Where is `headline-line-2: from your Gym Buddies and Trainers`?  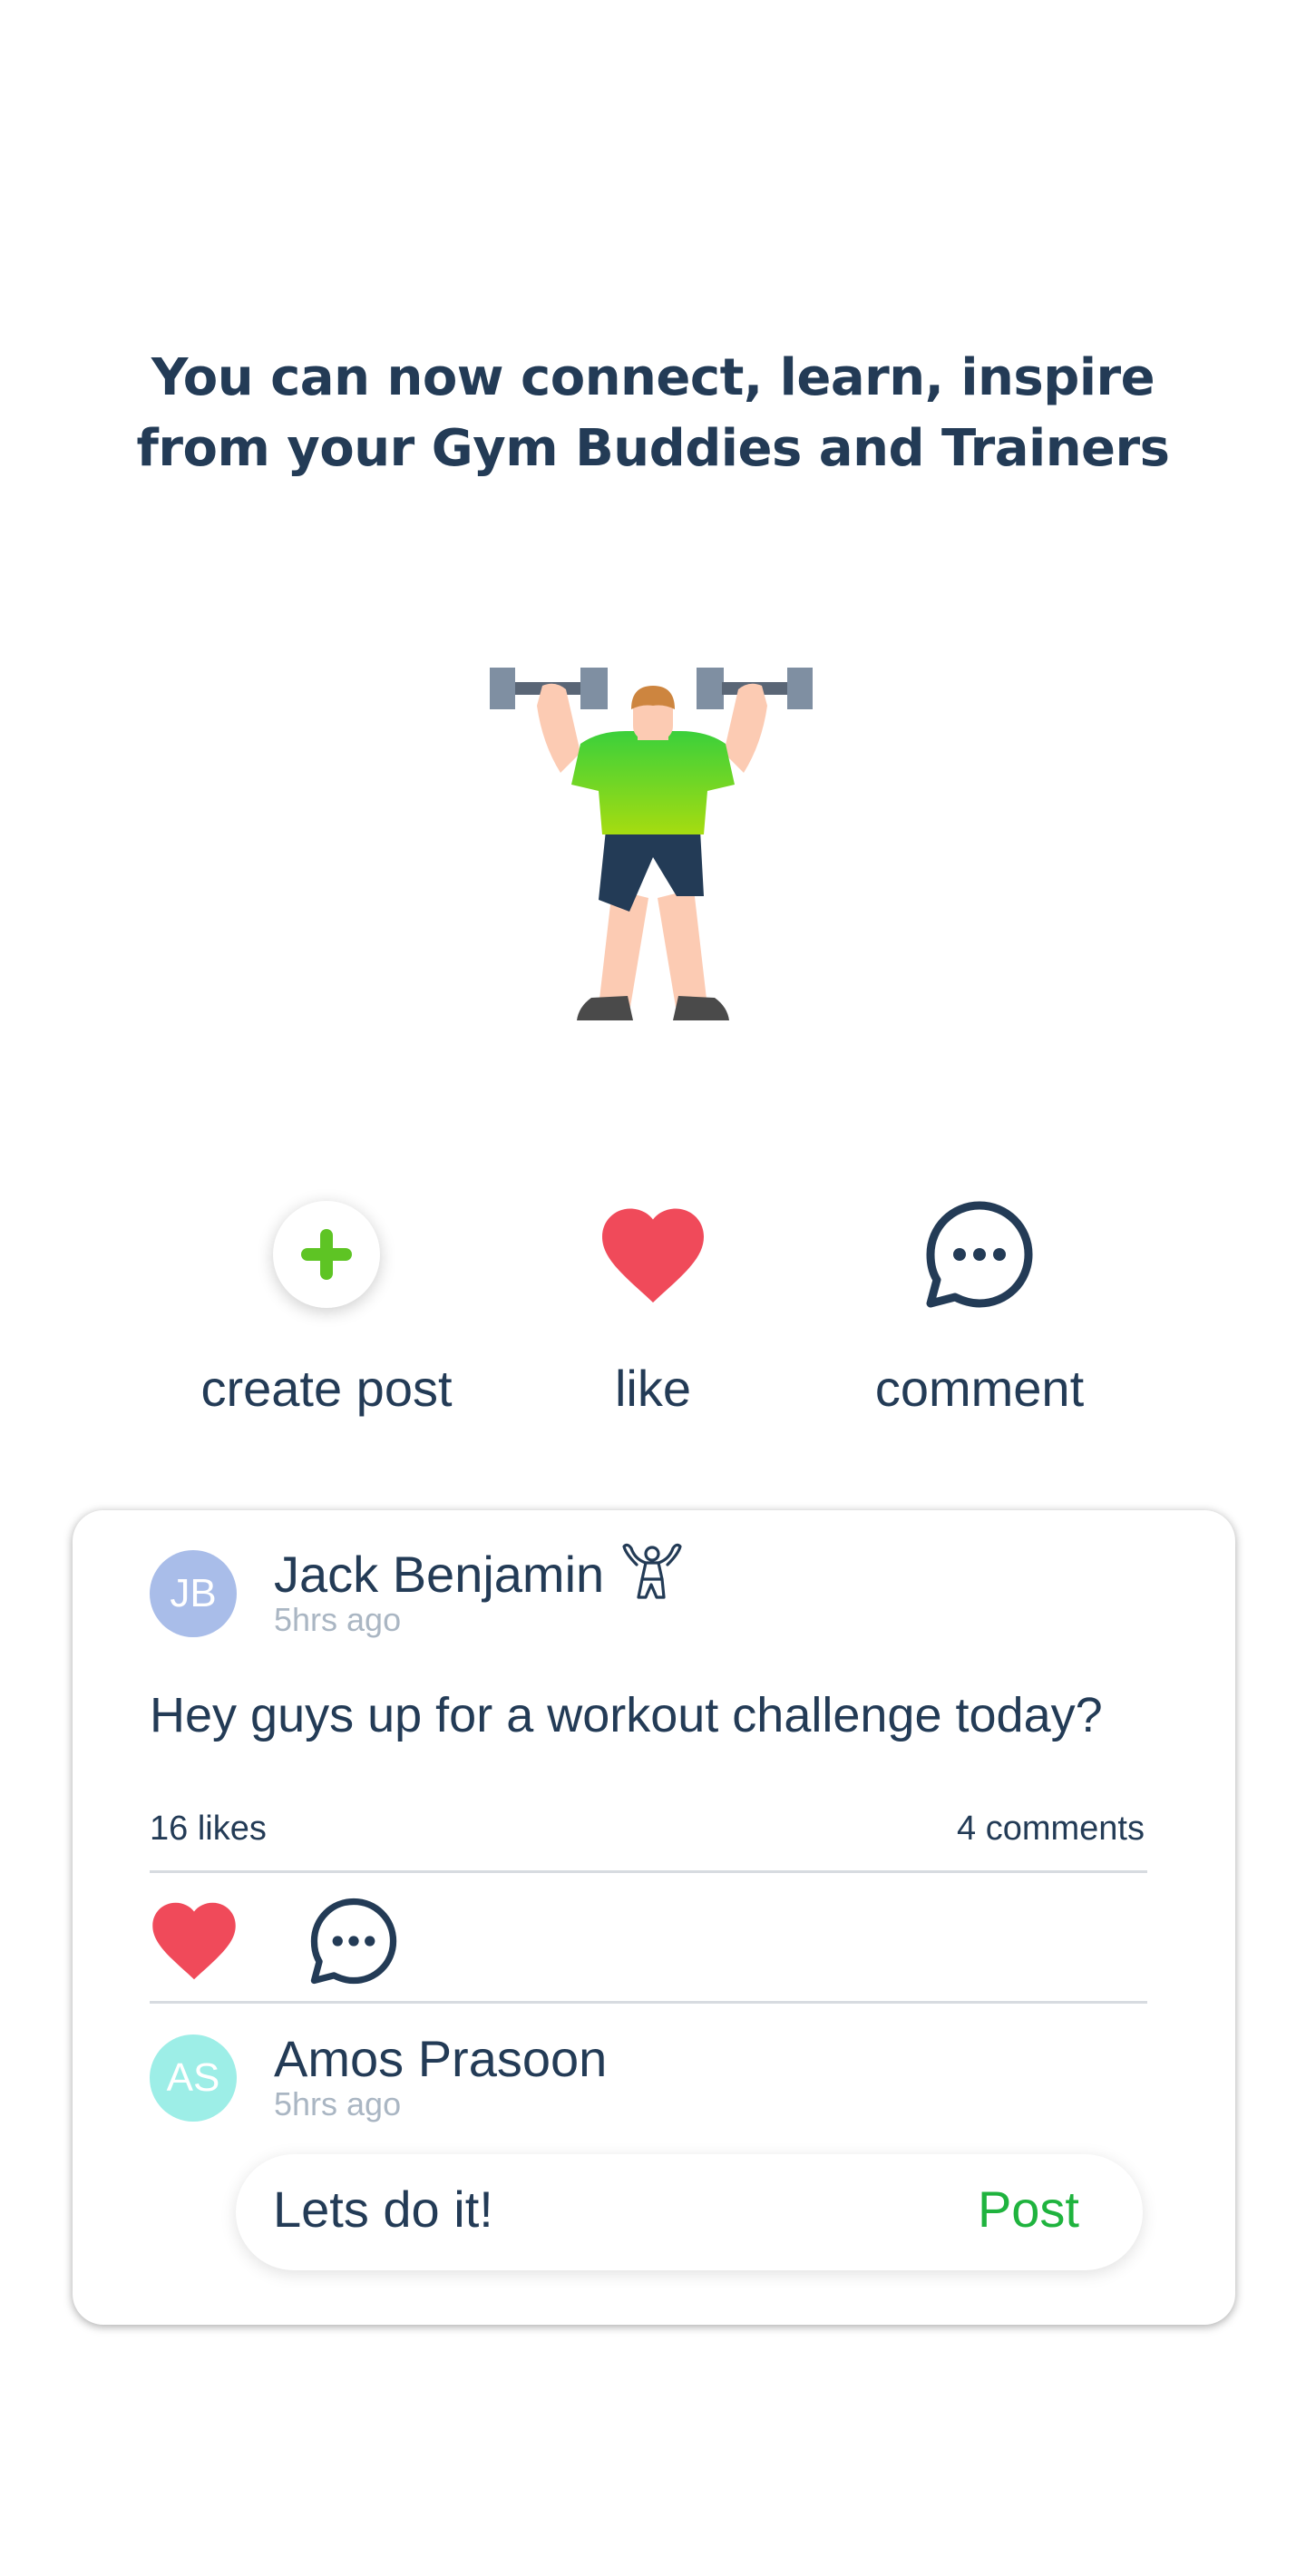 headline-line-2: from your Gym Buddies and Trainers is located at coordinates (653, 448).